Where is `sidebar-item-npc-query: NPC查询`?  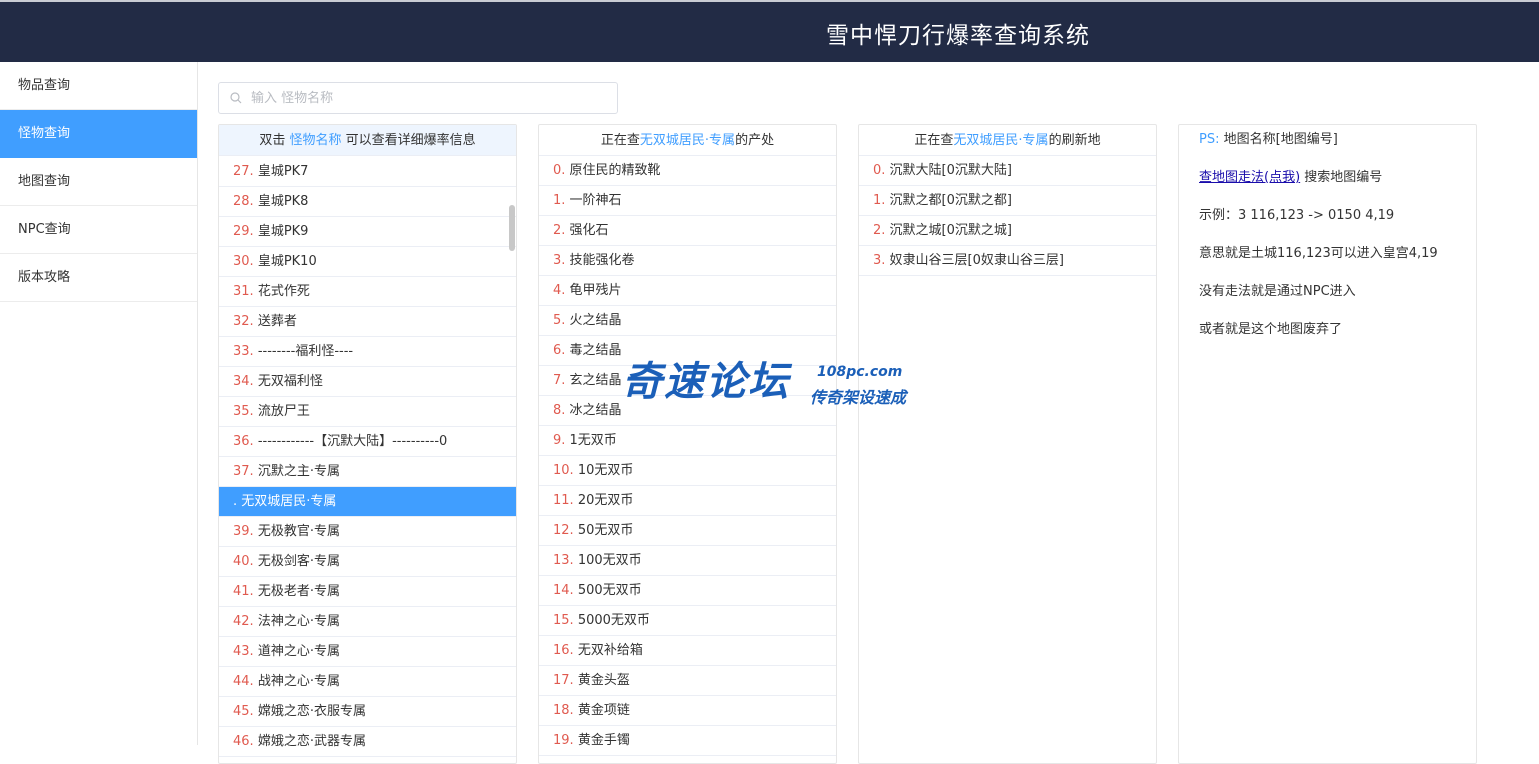
sidebar-item-npc-query: NPC查询 is located at coordinates (98, 230).